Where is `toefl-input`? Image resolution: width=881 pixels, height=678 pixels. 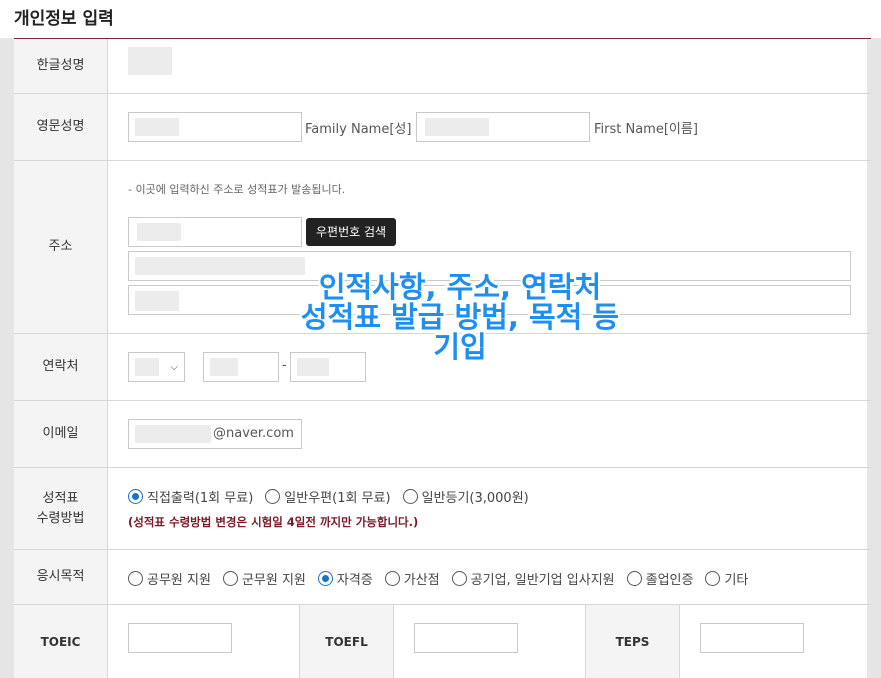
toefl-input is located at coordinates (466, 638).